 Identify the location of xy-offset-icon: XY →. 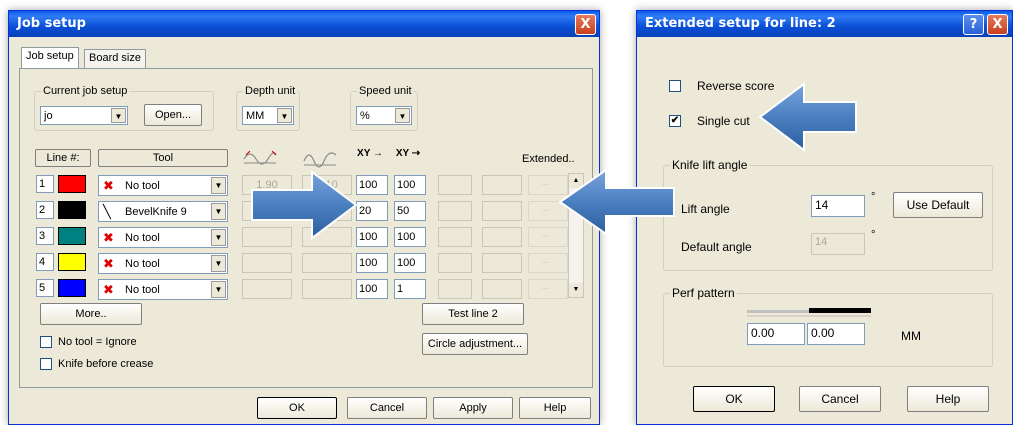
(370, 153).